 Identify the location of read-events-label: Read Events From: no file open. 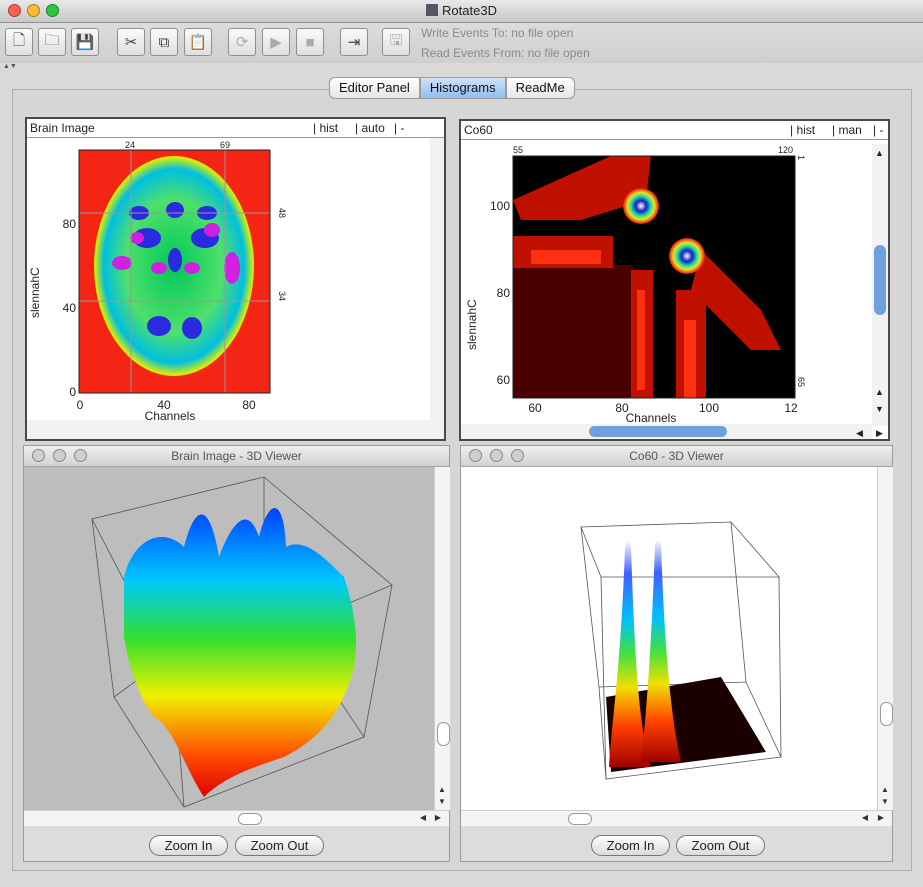
(505, 53).